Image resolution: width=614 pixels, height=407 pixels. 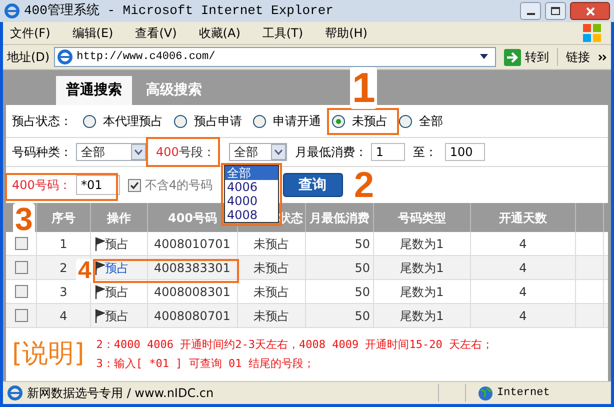 I want to click on minimize-button, so click(x=530, y=11).